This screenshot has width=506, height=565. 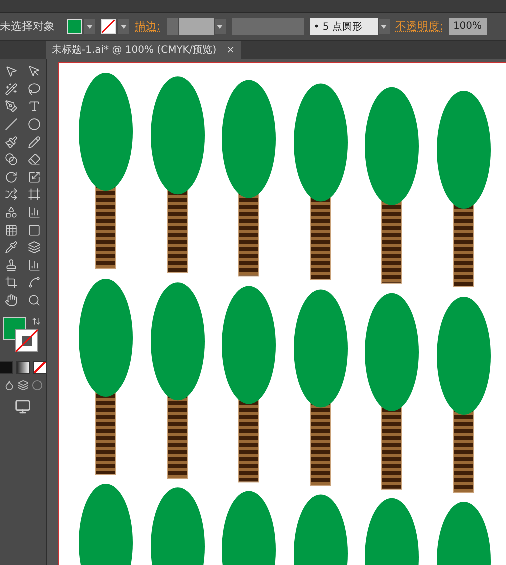 I want to click on close-icon: ×, so click(x=231, y=50).